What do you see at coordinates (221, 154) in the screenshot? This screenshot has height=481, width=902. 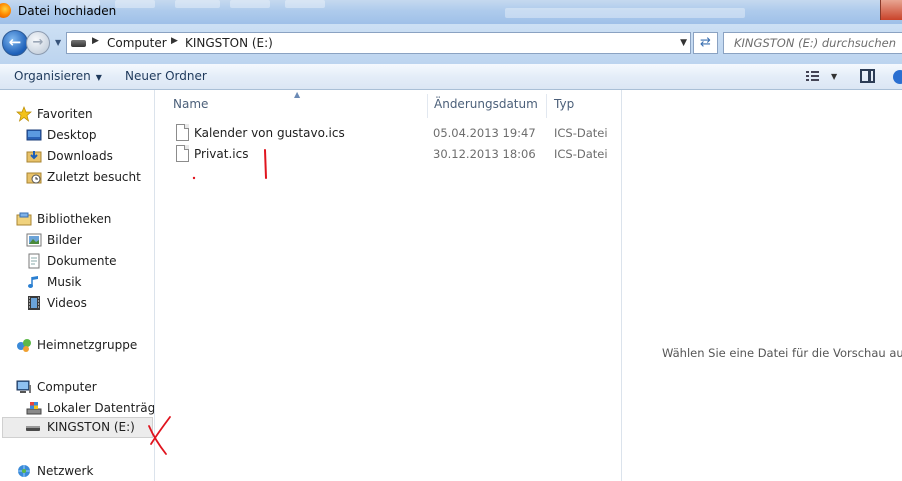 I see `file-name: Privat.ics` at bounding box center [221, 154].